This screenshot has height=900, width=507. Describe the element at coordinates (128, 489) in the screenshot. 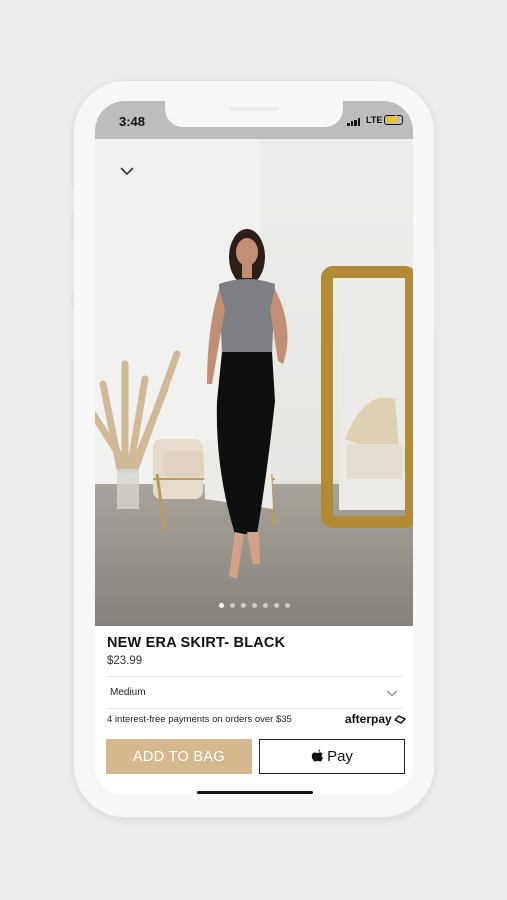

I see `vase` at that location.